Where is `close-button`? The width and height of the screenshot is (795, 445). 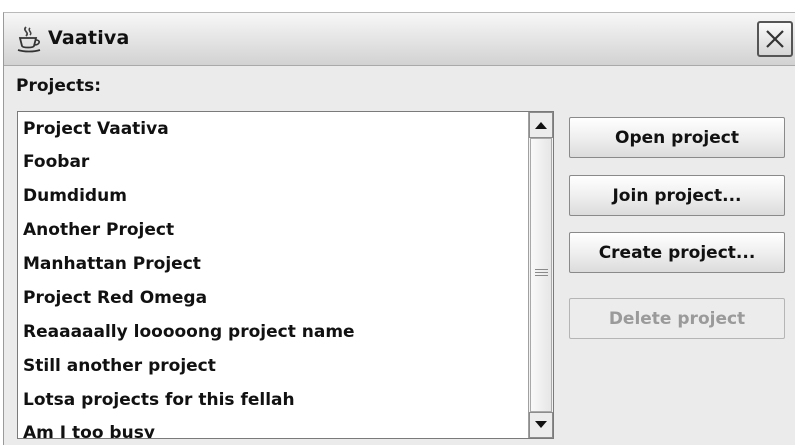 close-button is located at coordinates (775, 39).